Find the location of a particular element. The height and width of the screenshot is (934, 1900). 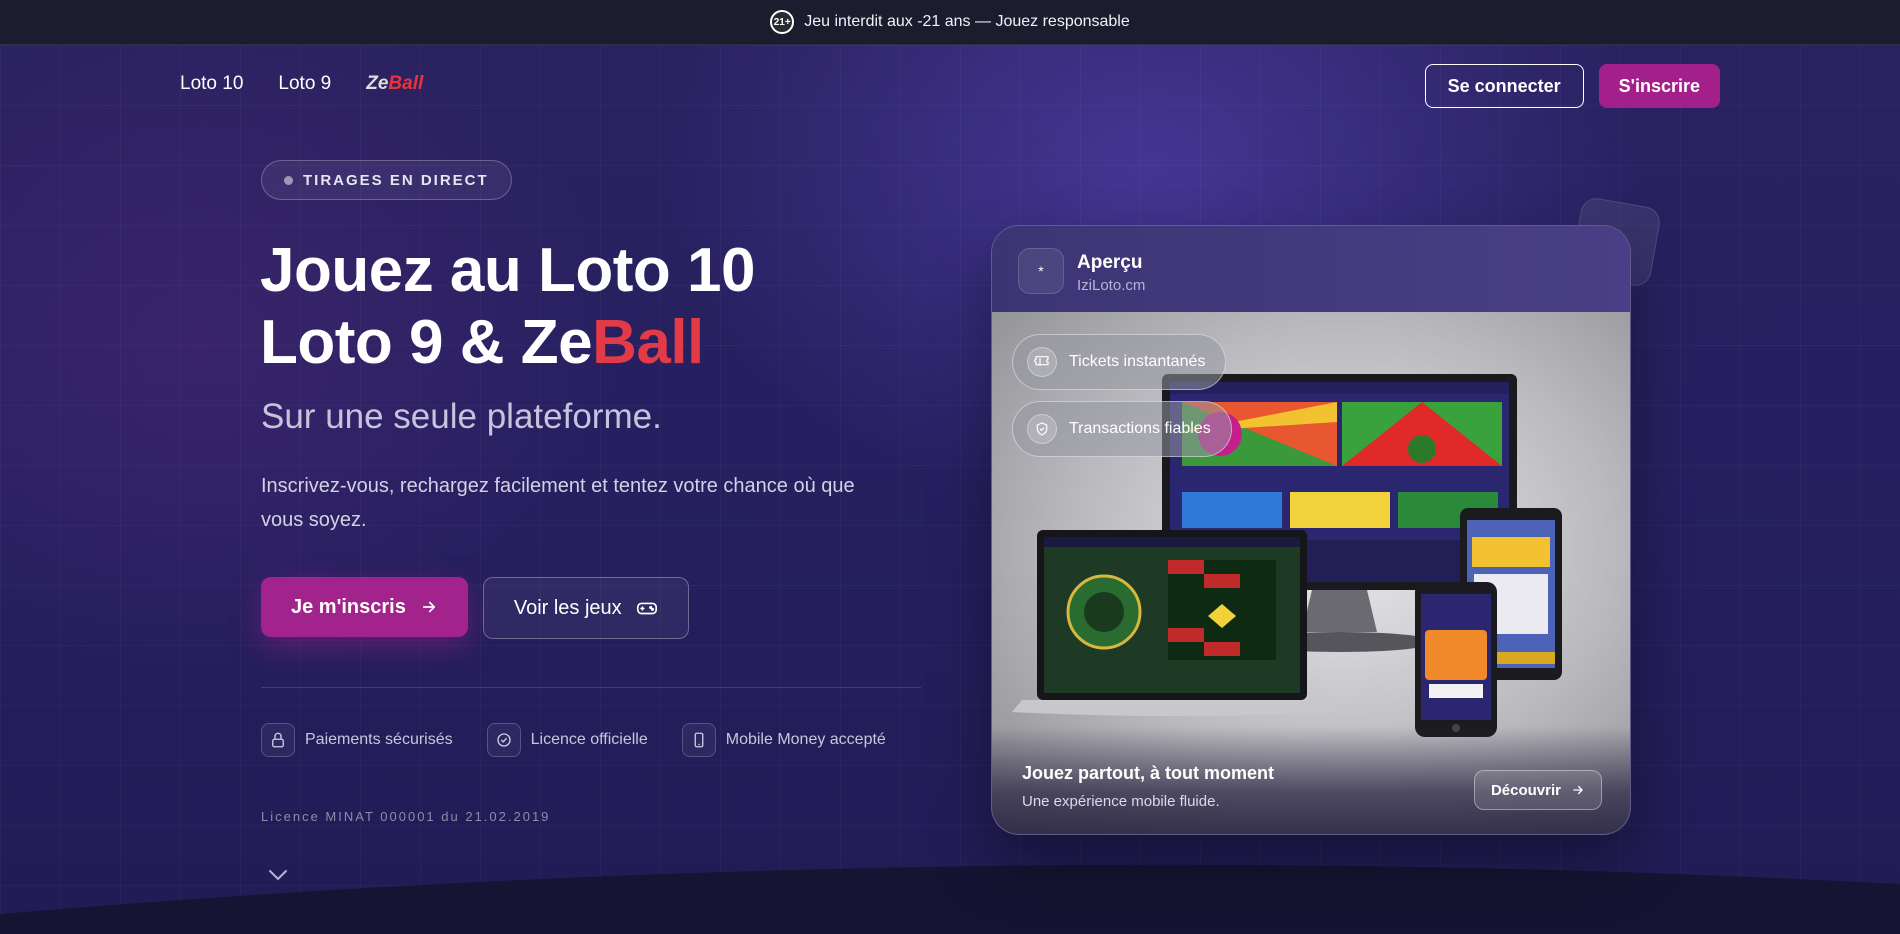

license-text: Licence MINAT 000001 du 21.02.2019 is located at coordinates (406, 816).